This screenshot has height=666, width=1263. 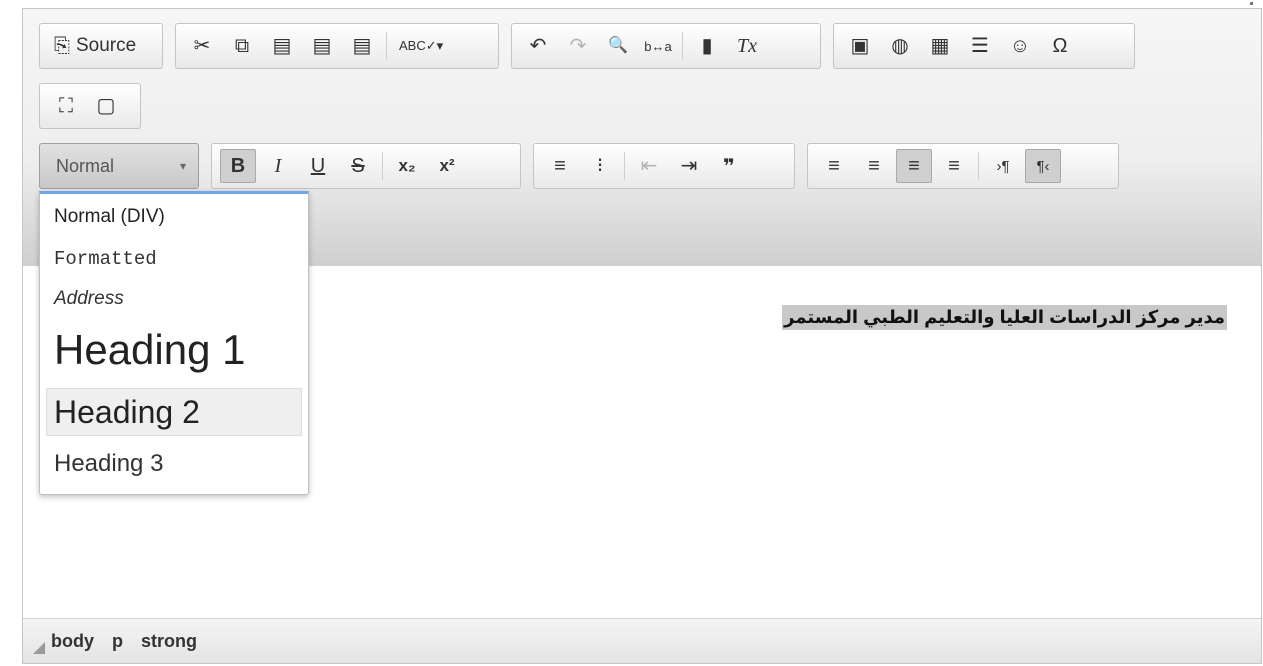 What do you see at coordinates (117, 641) in the screenshot?
I see `path-crumb-p: p` at bounding box center [117, 641].